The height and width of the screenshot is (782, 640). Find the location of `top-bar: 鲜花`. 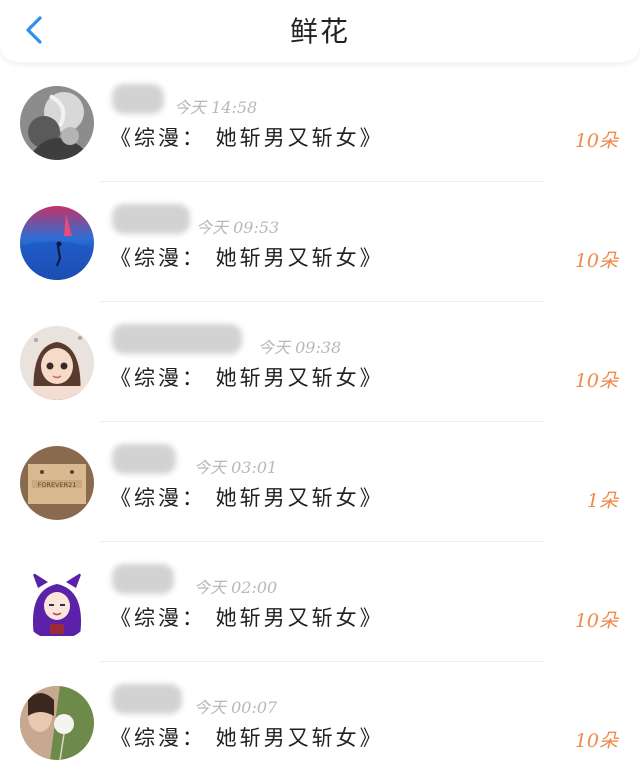

top-bar: 鲜花 is located at coordinates (320, 31).